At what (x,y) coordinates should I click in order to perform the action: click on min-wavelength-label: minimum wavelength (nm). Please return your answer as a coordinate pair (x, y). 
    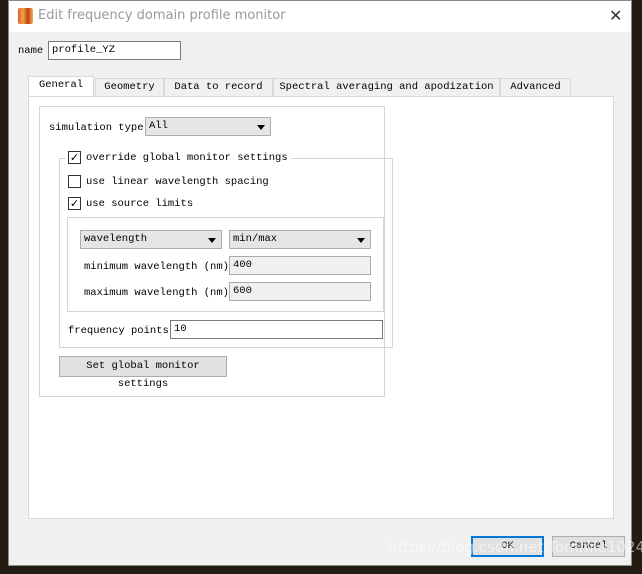
    Looking at the image, I should click on (156, 267).